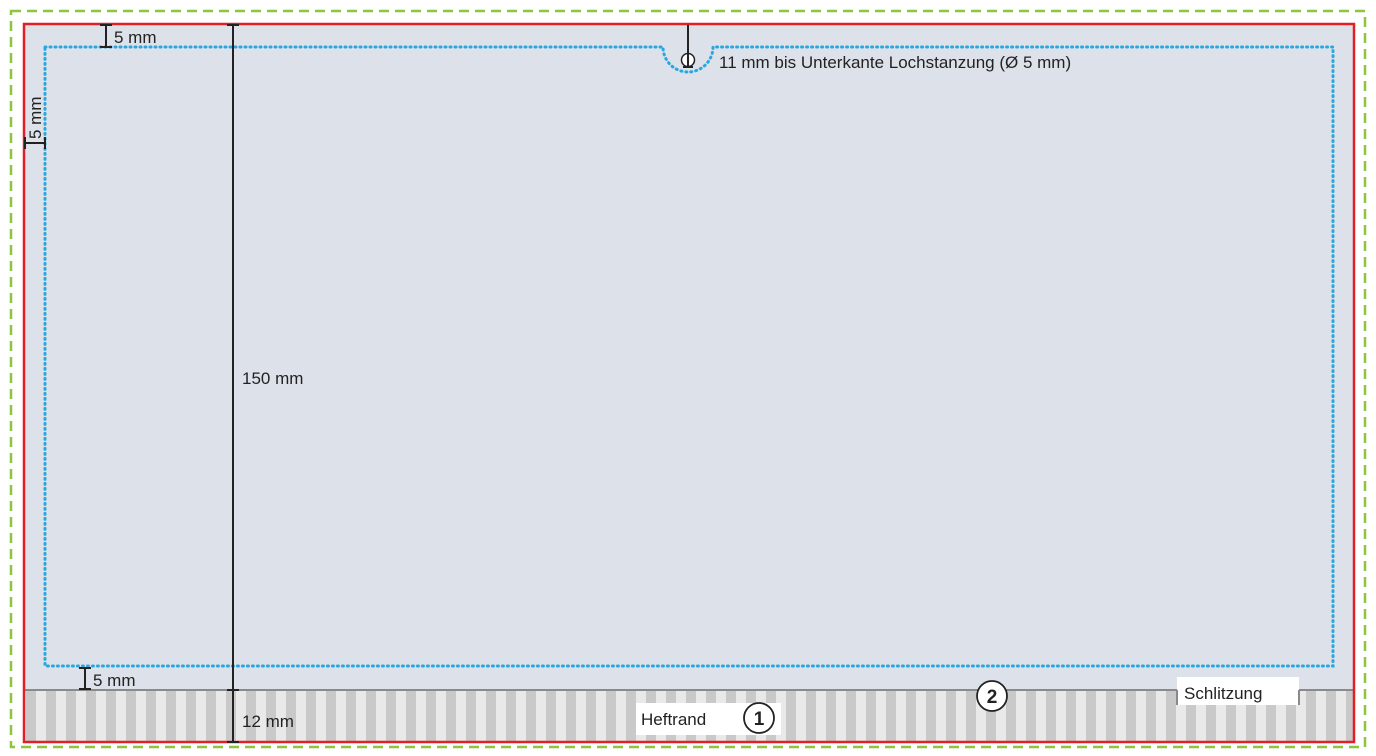  Describe the element at coordinates (135, 37) in the screenshot. I see `top-margin-label: 5 mm` at that location.